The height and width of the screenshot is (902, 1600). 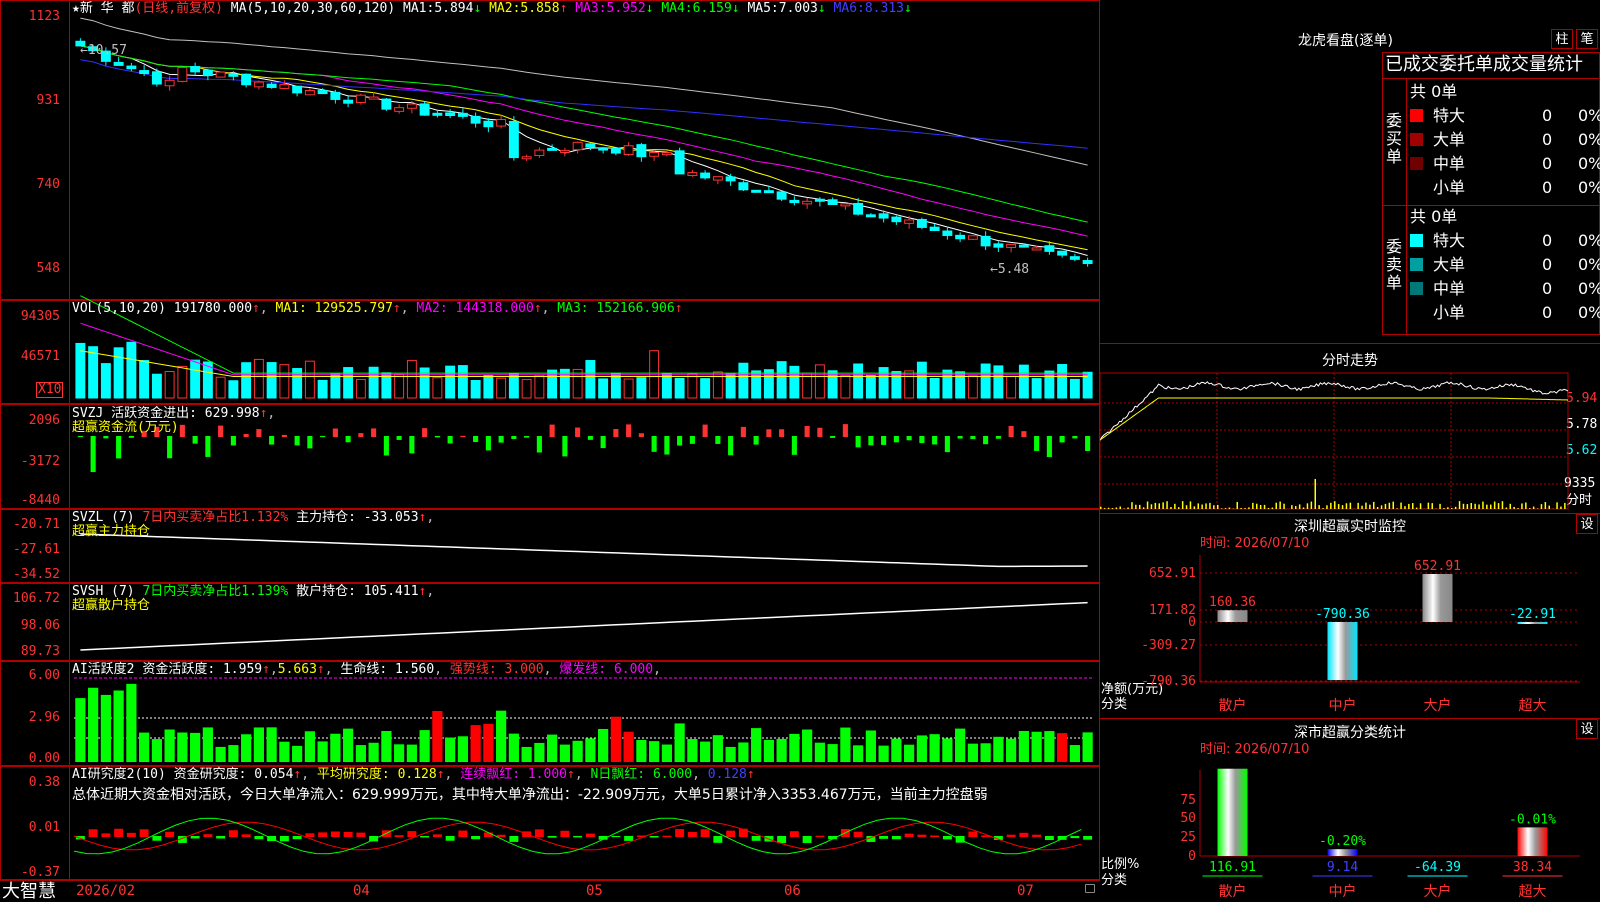 I want to click on longhu-row: 中单00%, so click(x=1505, y=164).